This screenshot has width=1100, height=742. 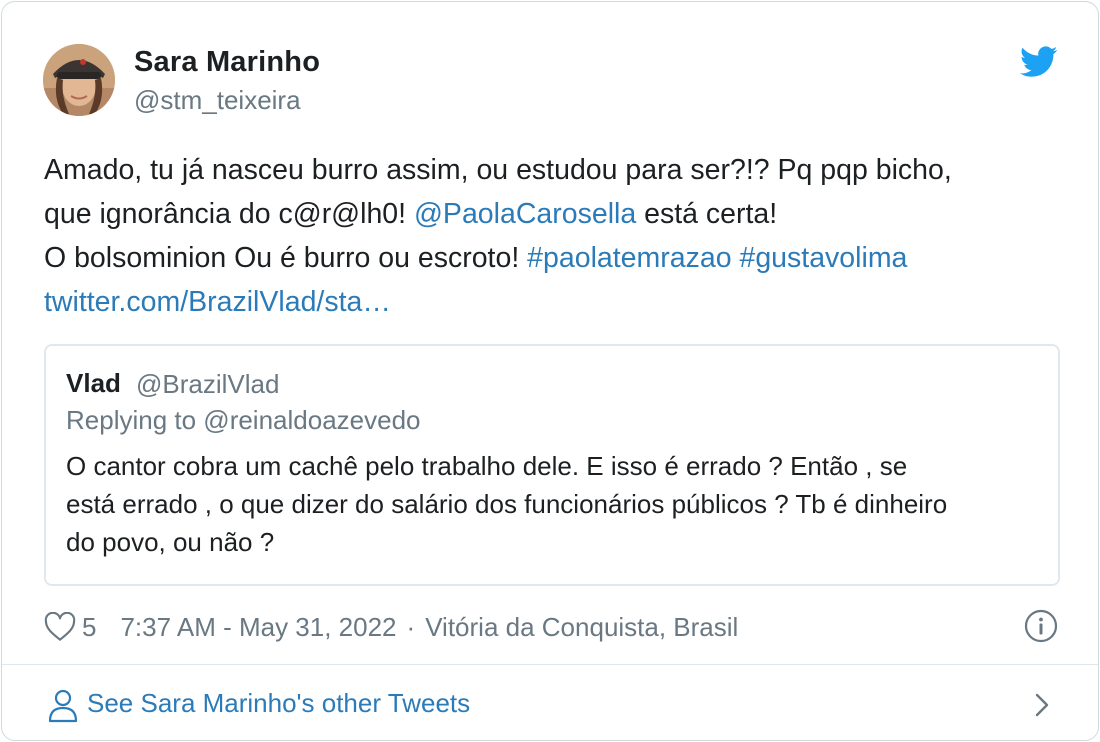 What do you see at coordinates (217, 100) in the screenshot?
I see `author-handle: @stm_teixeira` at bounding box center [217, 100].